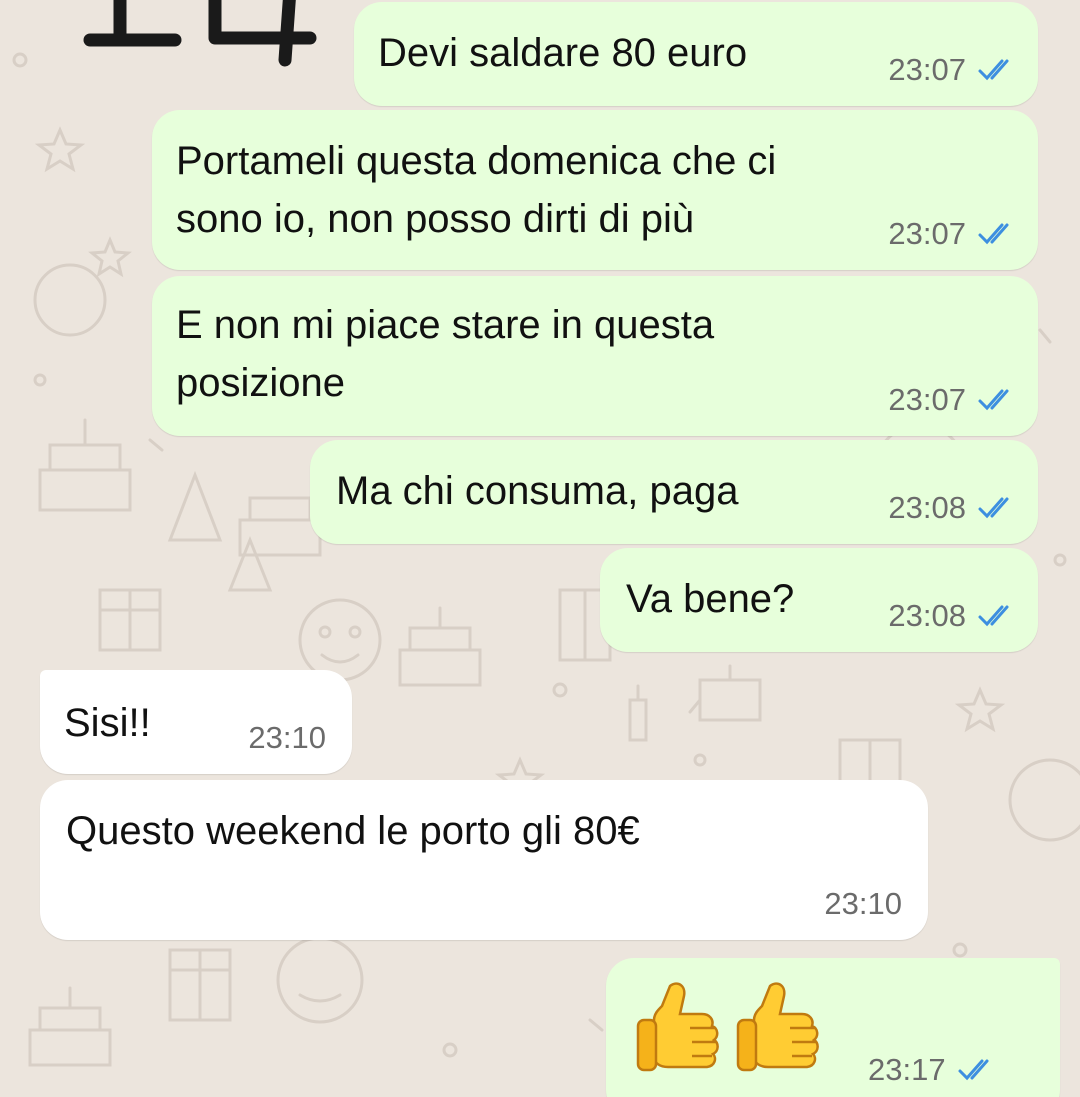 This screenshot has height=1097, width=1080. I want to click on outgoing-message: Devi saldare 80 euro 23:07, so click(696, 54).